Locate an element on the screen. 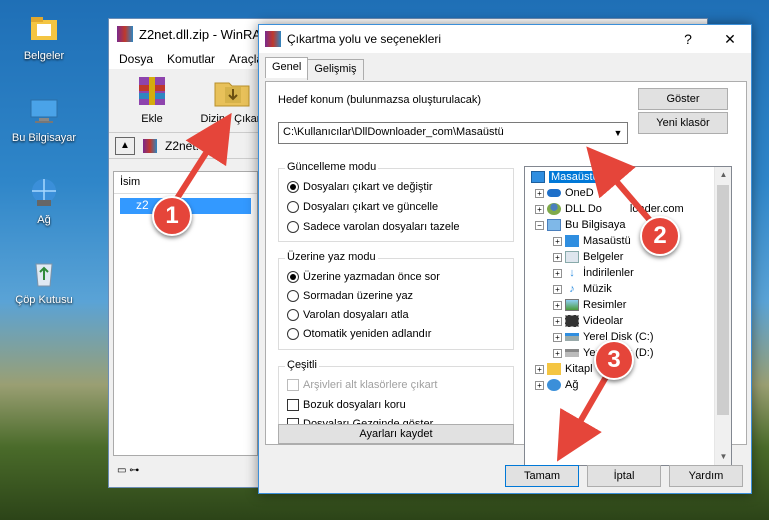  tree-item-libraries: + Kitapl is located at coordinates (564, 369).